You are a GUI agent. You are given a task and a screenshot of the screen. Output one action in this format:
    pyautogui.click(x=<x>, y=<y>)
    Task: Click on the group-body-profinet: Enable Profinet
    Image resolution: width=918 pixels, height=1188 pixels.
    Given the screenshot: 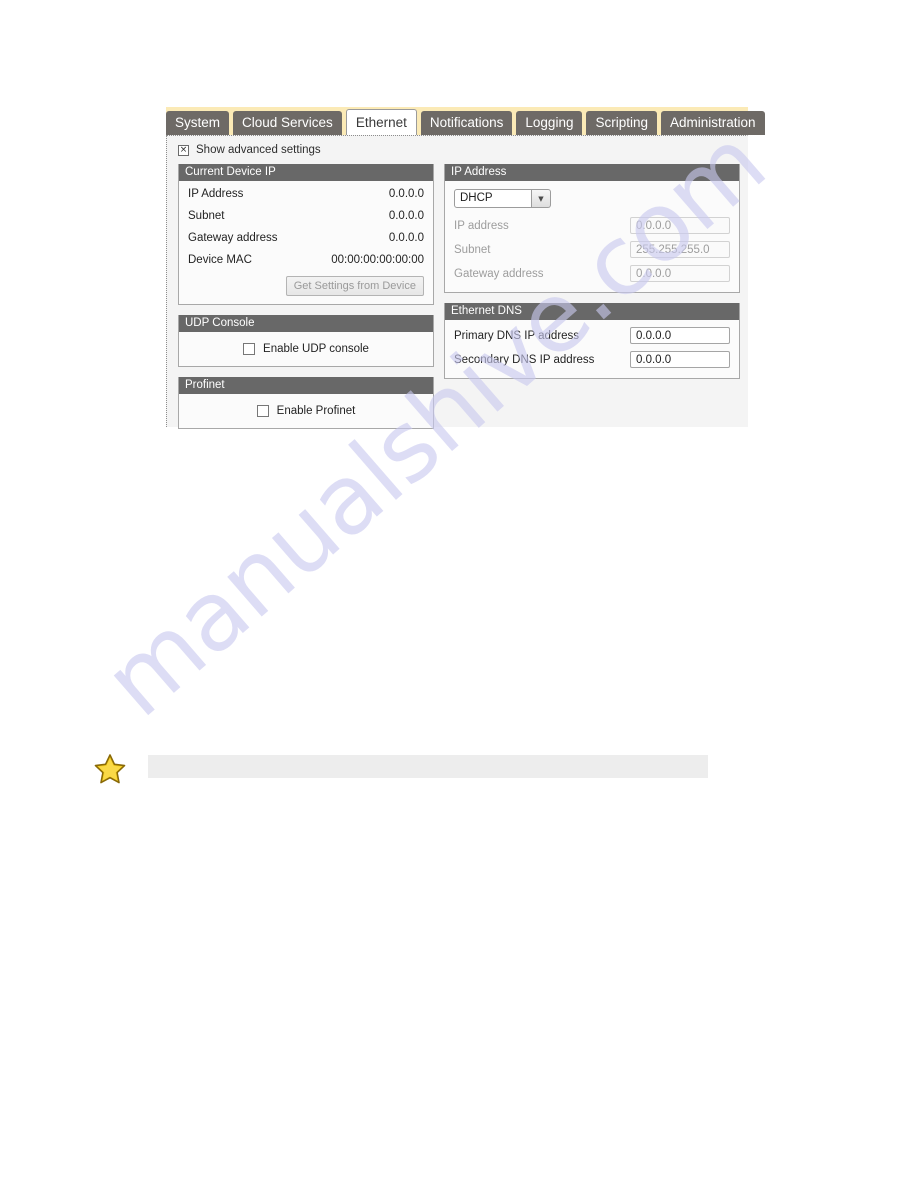 What is the action you would take?
    pyautogui.click(x=306, y=411)
    